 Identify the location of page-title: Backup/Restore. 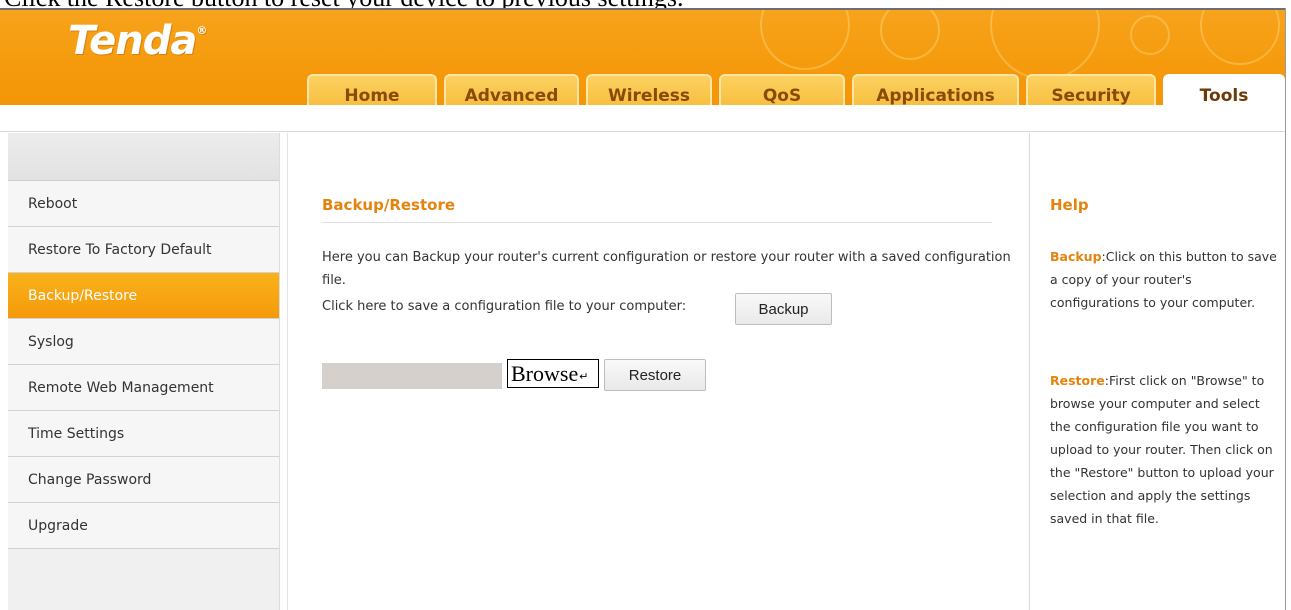
(657, 209).